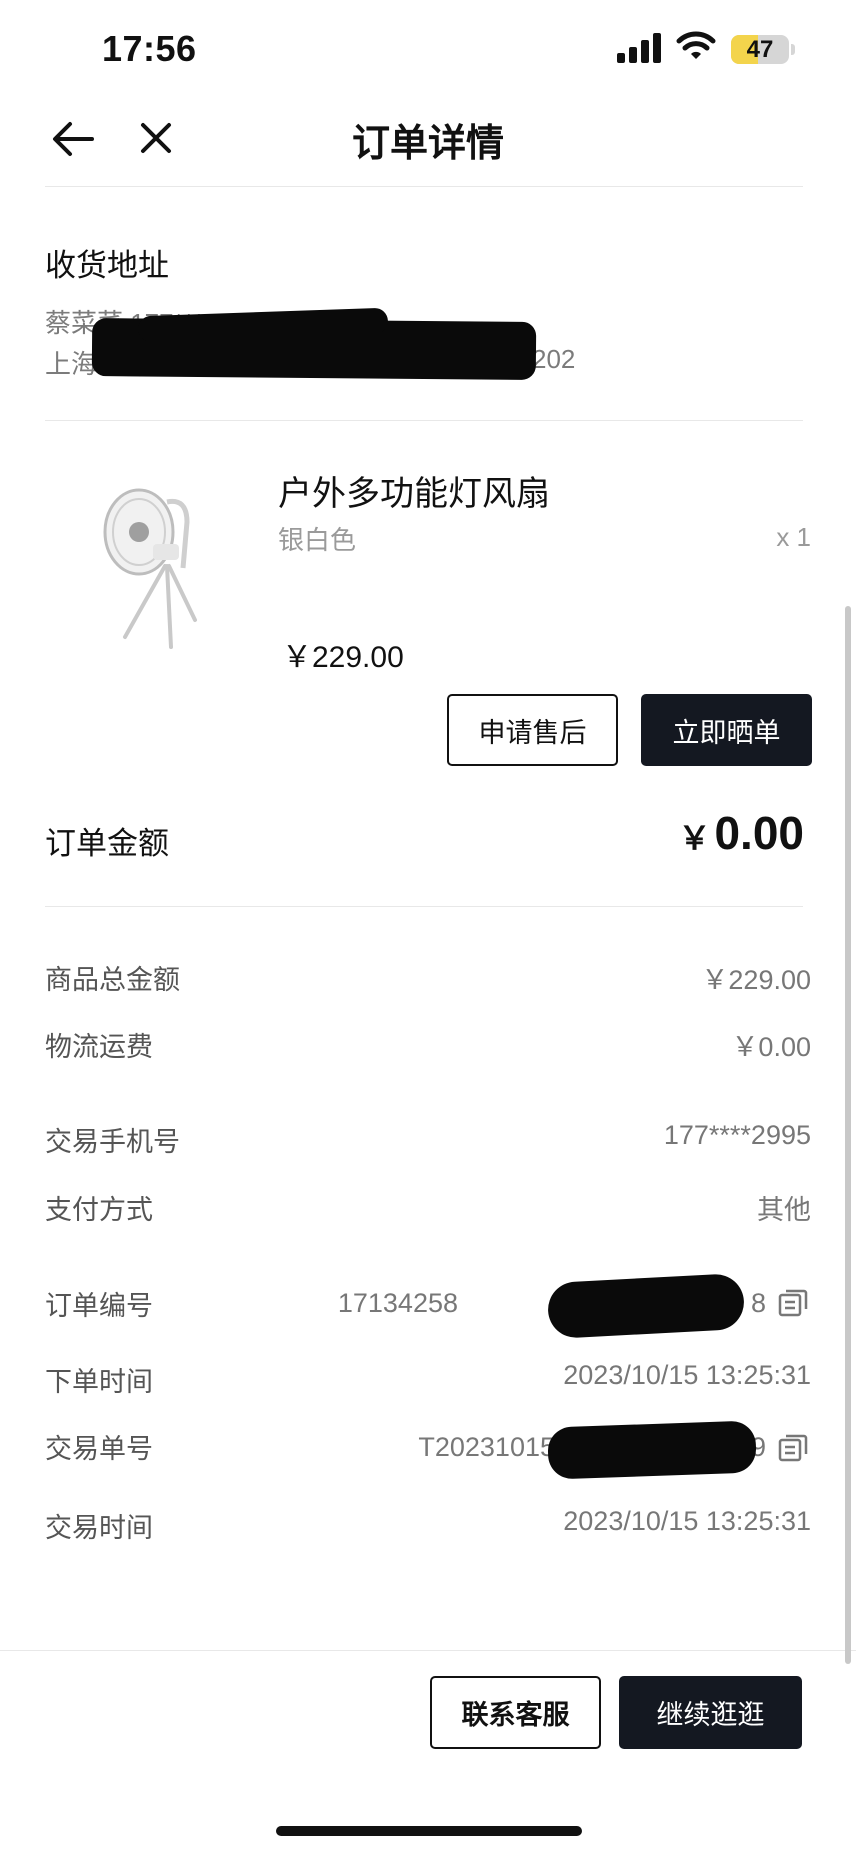  Describe the element at coordinates (150, 568) in the screenshot. I see `fan-product-image` at that location.